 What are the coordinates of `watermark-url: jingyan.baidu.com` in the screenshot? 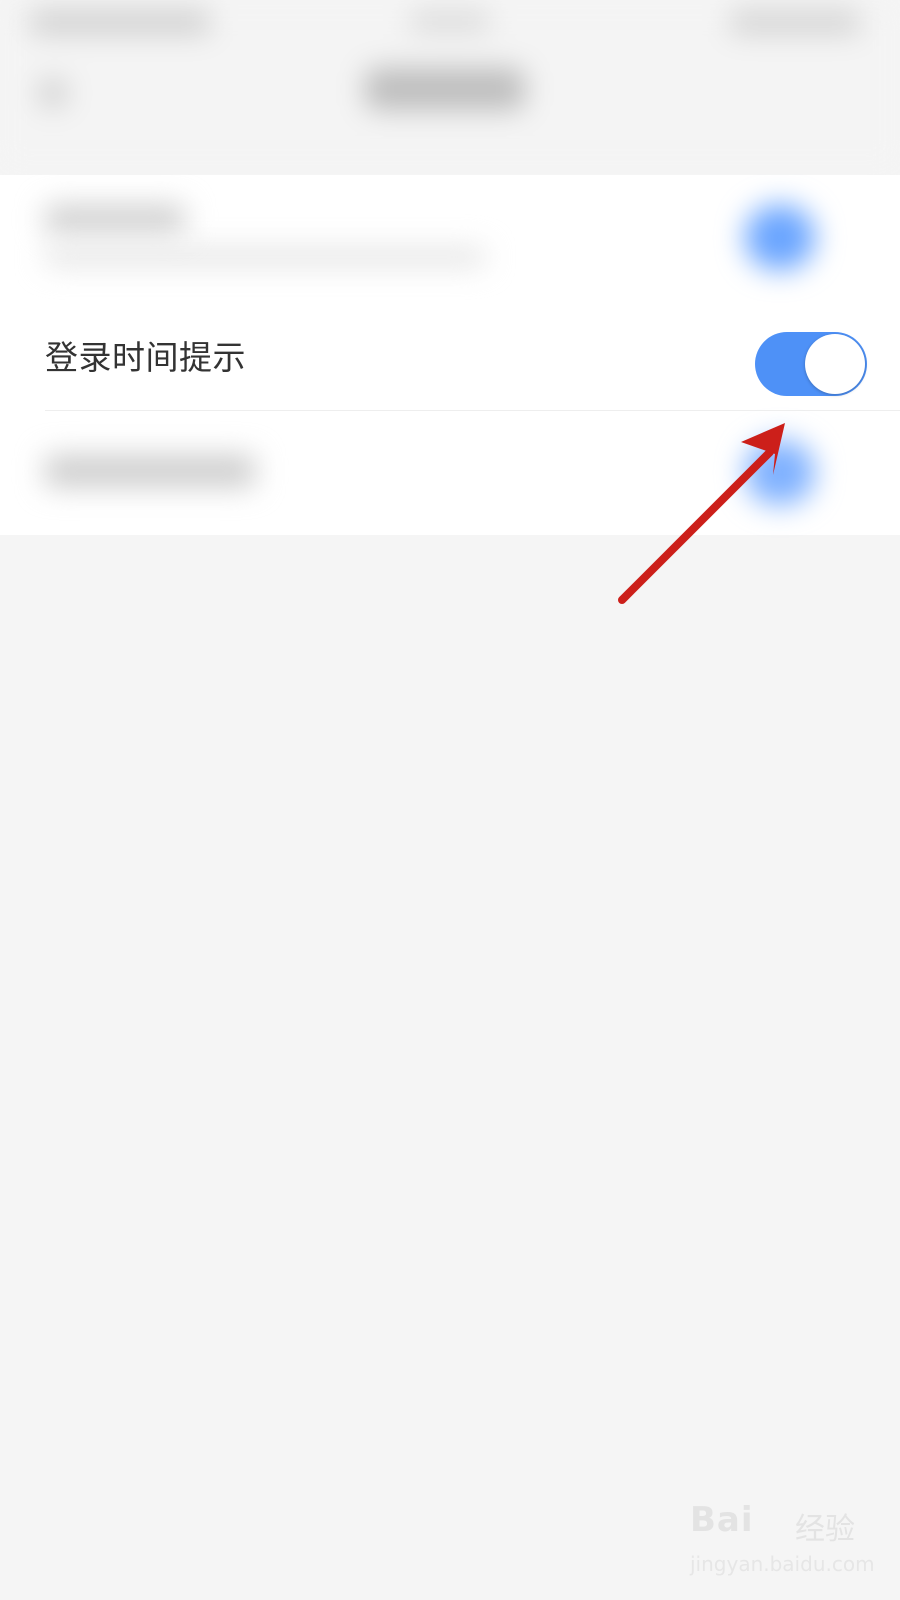 It's located at (782, 1564).